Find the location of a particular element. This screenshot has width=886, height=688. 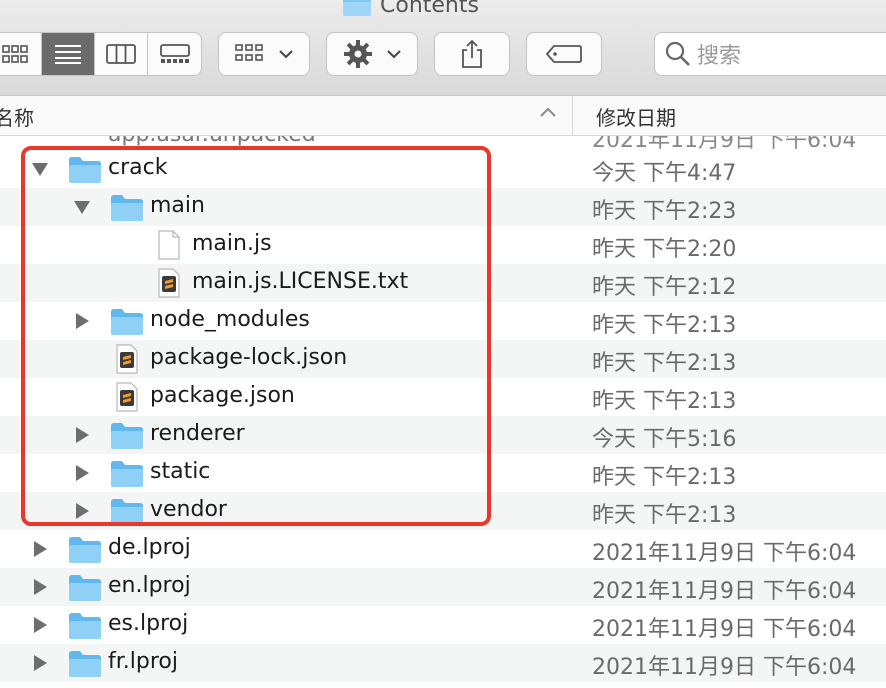

action-button is located at coordinates (372, 54).